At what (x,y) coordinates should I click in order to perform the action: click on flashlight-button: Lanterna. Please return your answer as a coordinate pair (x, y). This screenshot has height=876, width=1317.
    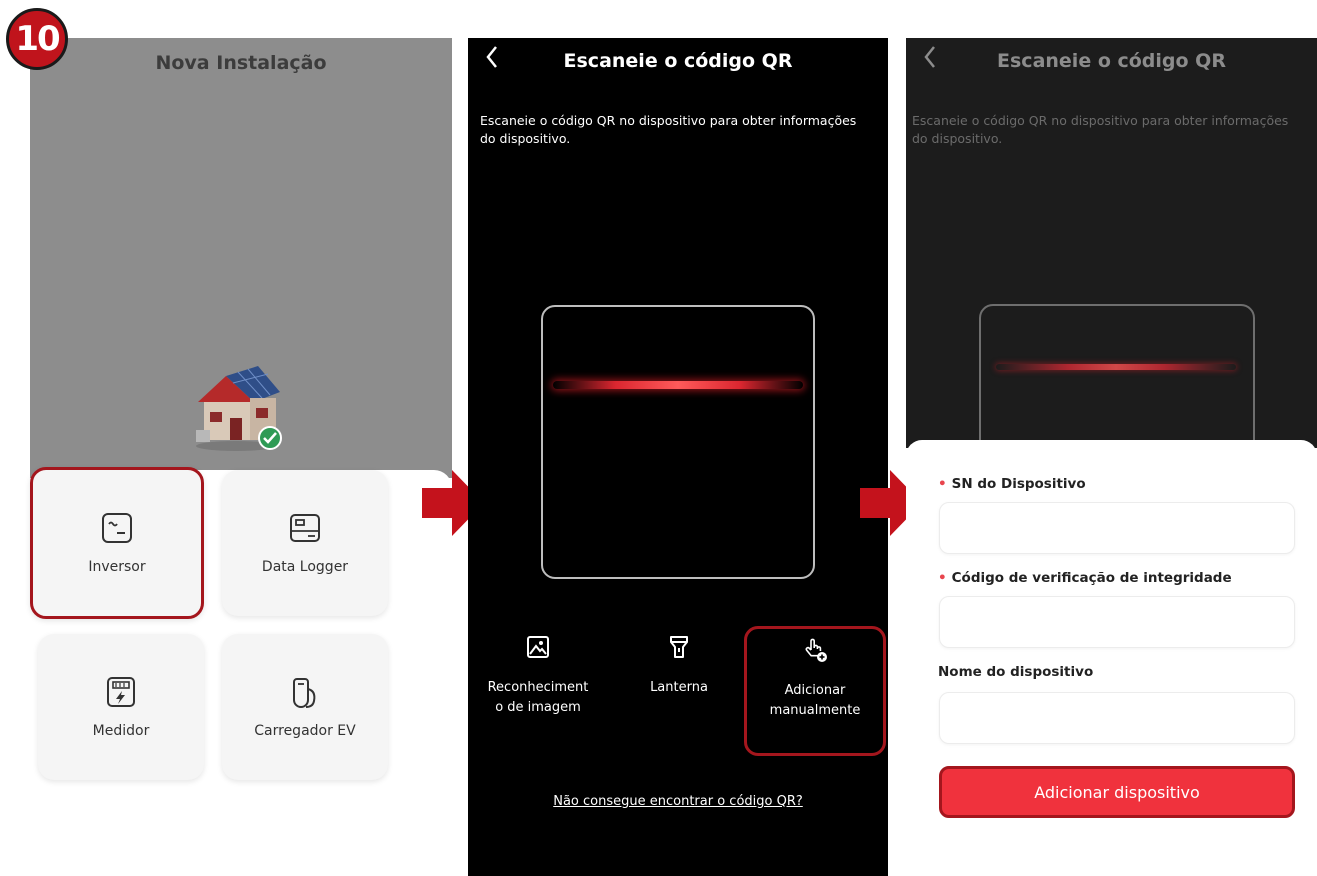
    Looking at the image, I should click on (679, 666).